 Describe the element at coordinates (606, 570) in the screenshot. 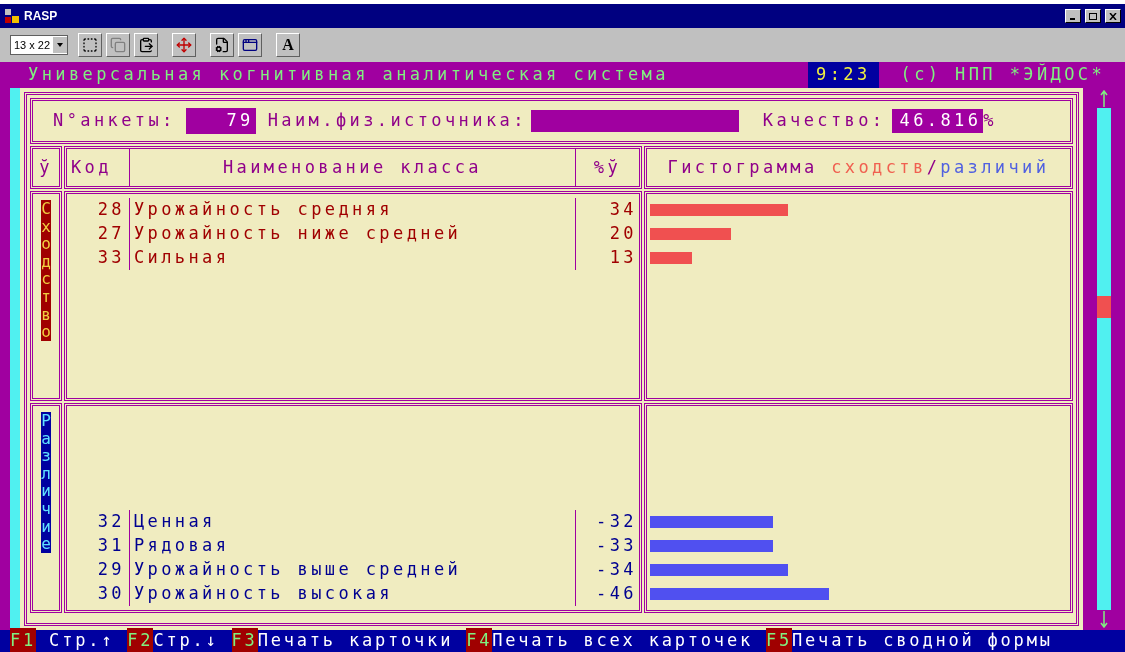

I see `percent-value: -34` at that location.